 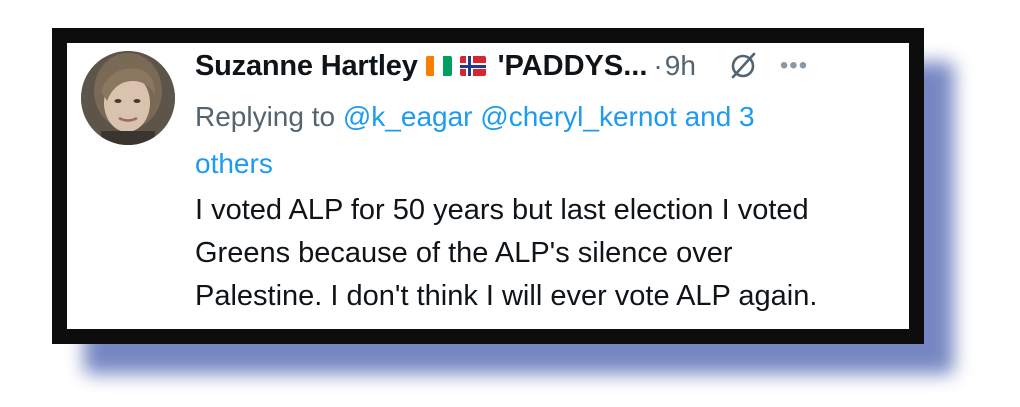 I want to click on timestamp: 9h, so click(x=680, y=66).